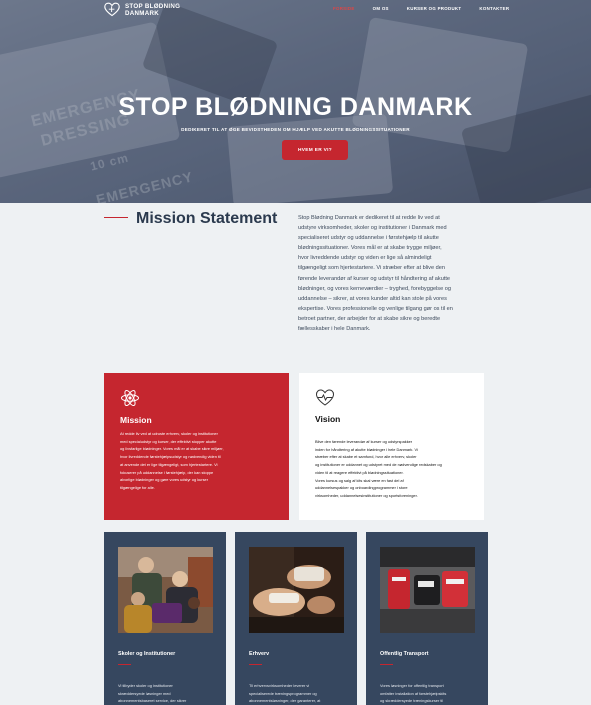 This screenshot has width=591, height=705. Describe the element at coordinates (334, 329) in the screenshot. I see `text-line: fællesskaber i hele Danmark.` at that location.